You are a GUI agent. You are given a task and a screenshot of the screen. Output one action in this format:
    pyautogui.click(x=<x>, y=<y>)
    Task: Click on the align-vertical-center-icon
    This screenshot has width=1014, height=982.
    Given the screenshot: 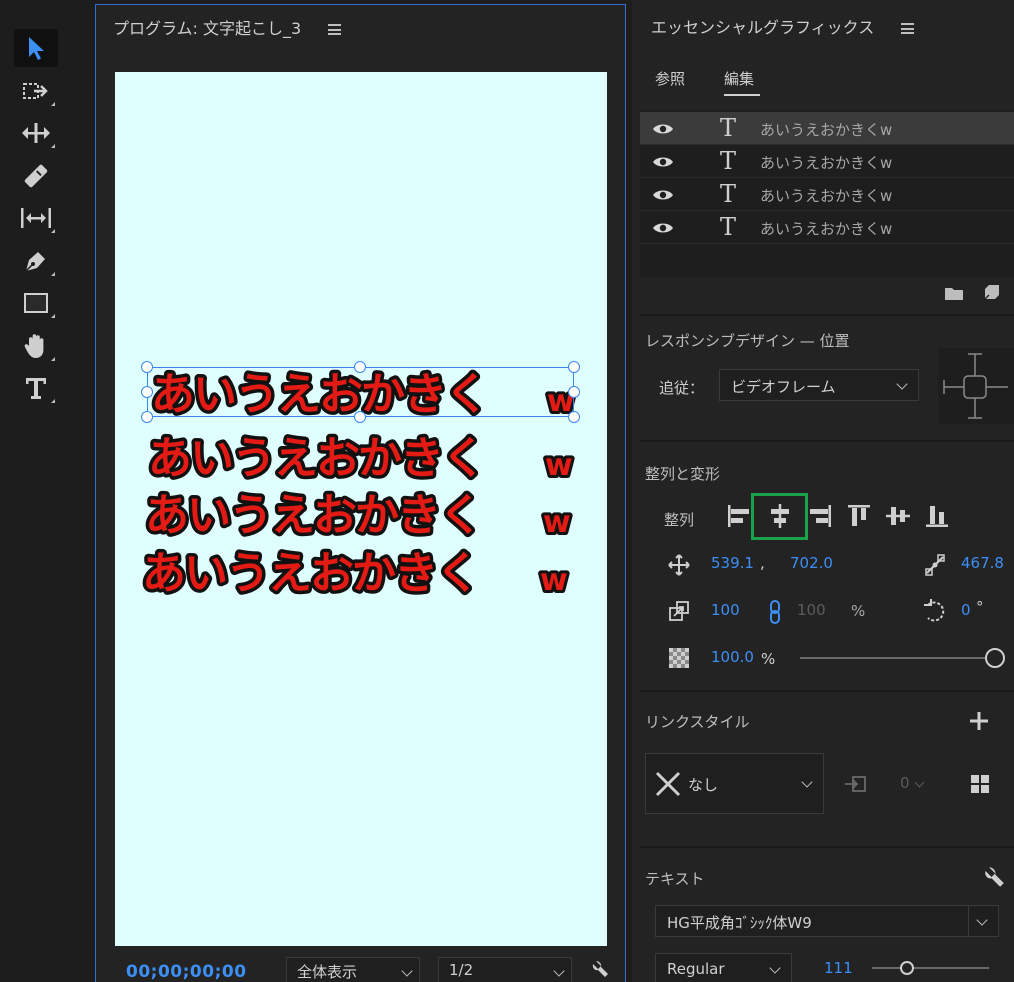 What is the action you would take?
    pyautogui.click(x=898, y=516)
    